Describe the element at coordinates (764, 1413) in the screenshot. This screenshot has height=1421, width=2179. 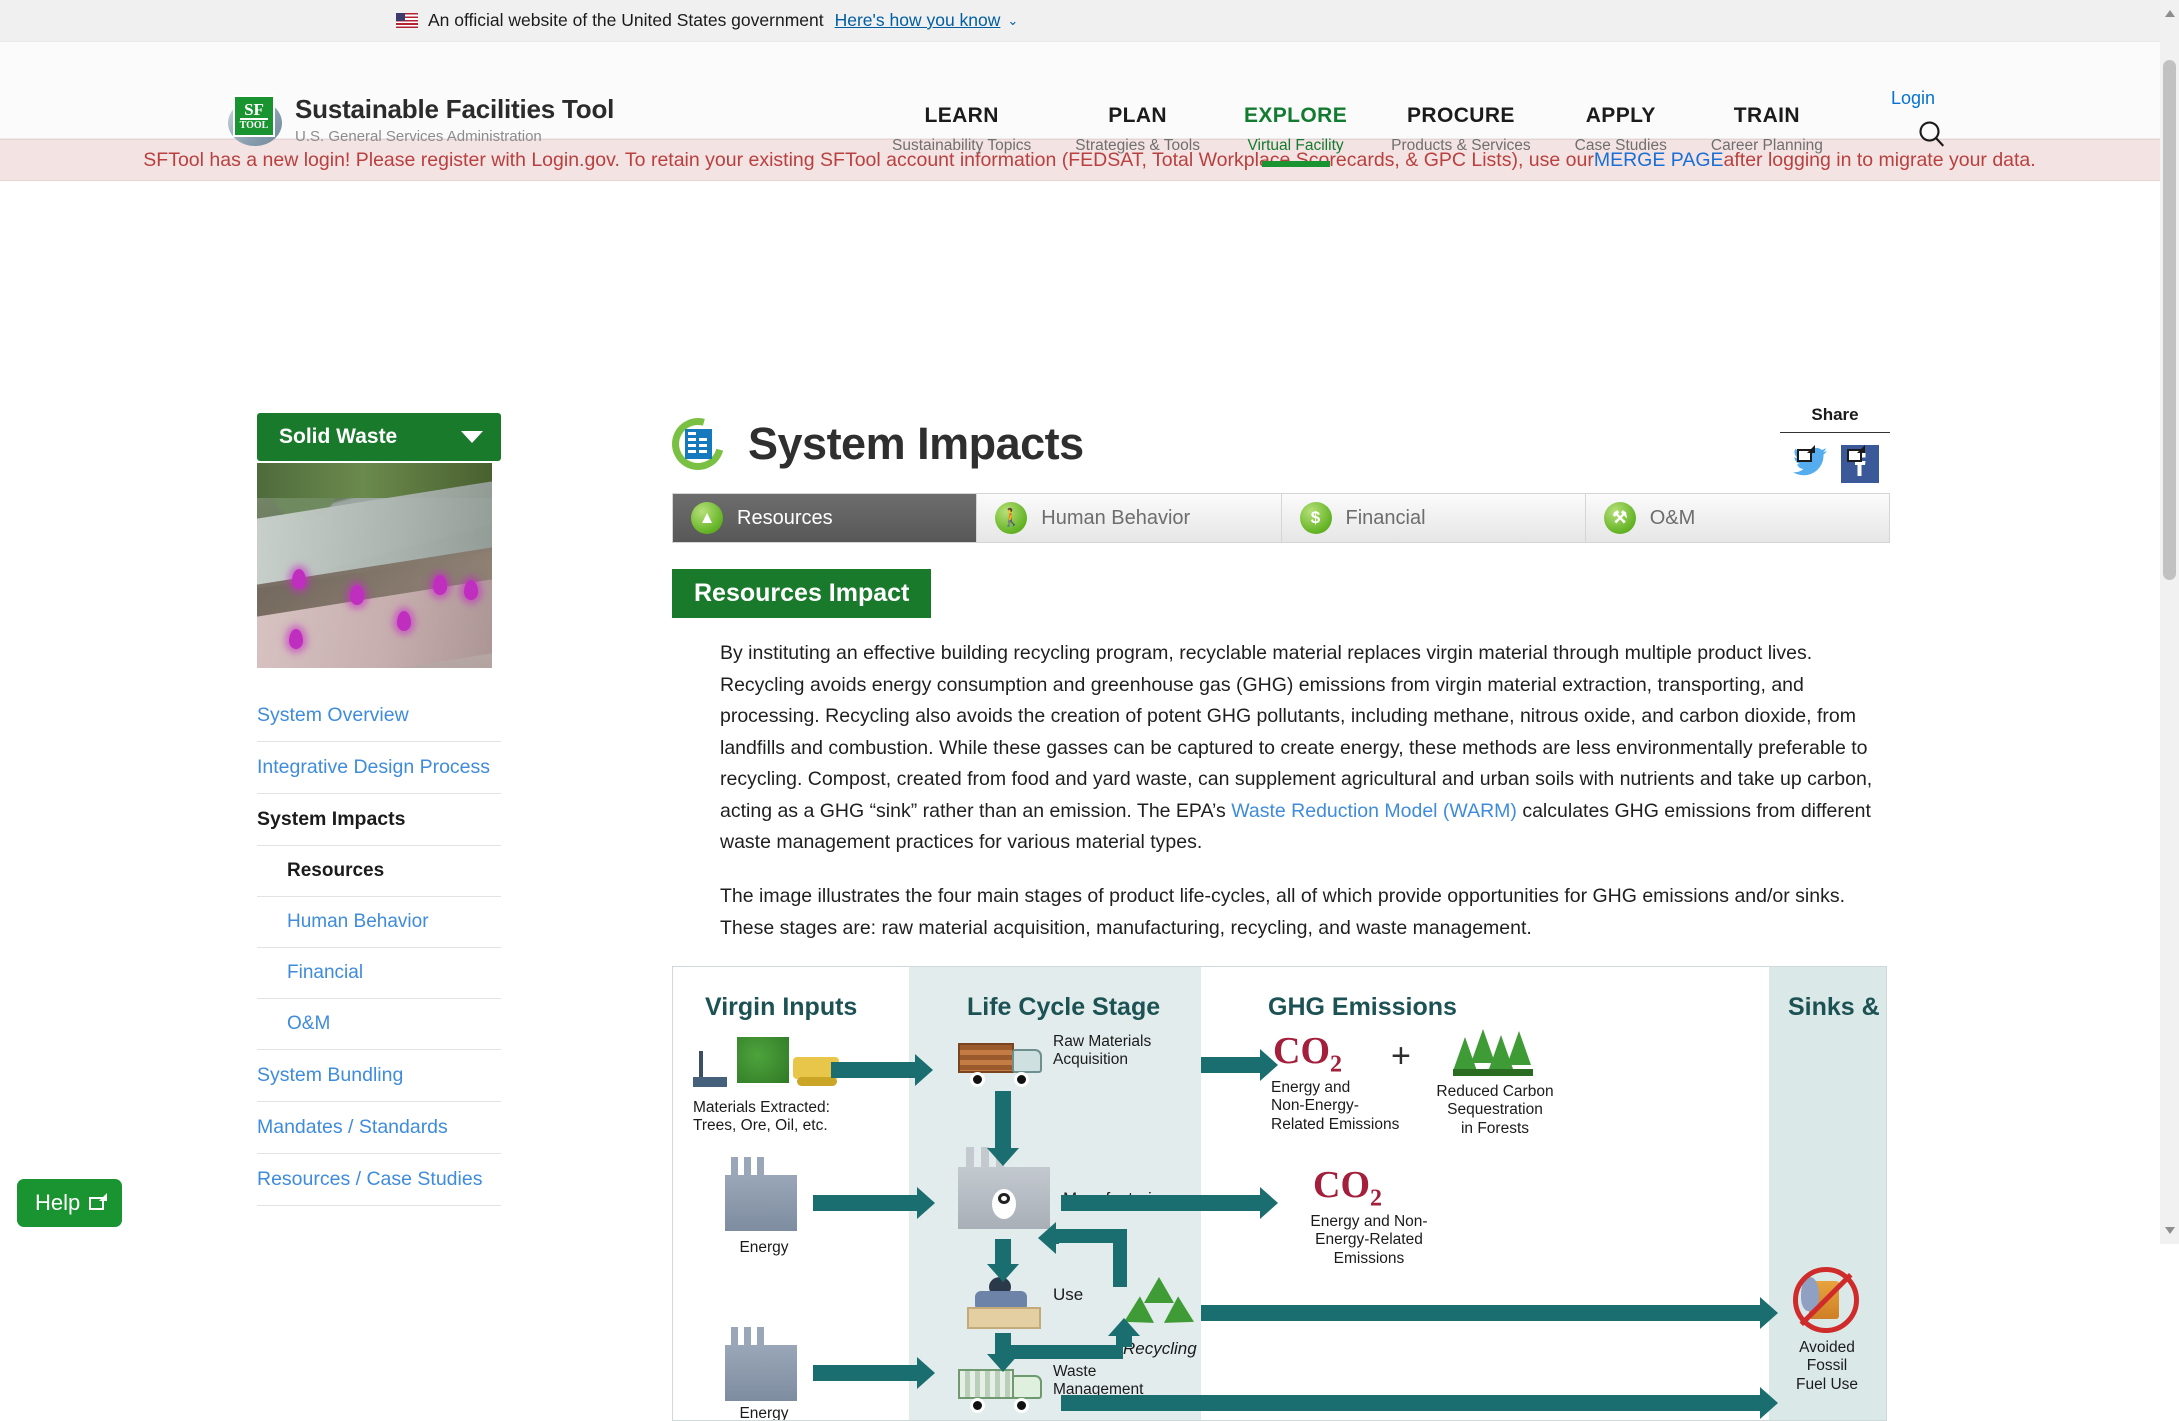
I see `label-energy-2: Energy` at that location.